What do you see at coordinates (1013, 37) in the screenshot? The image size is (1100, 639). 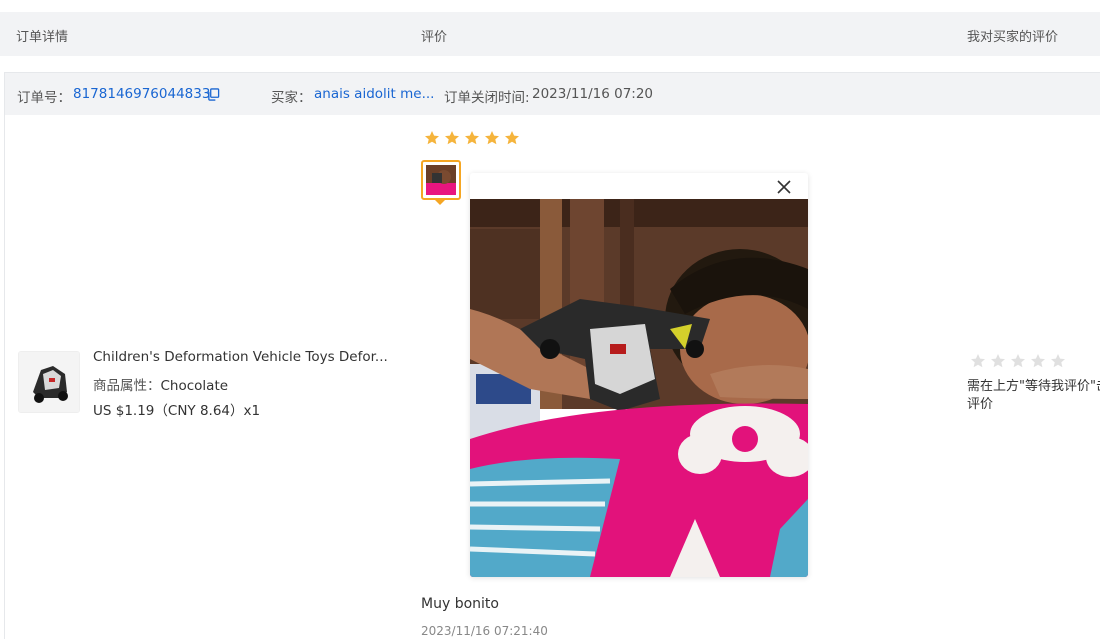 I see `column-header-my-review: 我对买家的评价` at bounding box center [1013, 37].